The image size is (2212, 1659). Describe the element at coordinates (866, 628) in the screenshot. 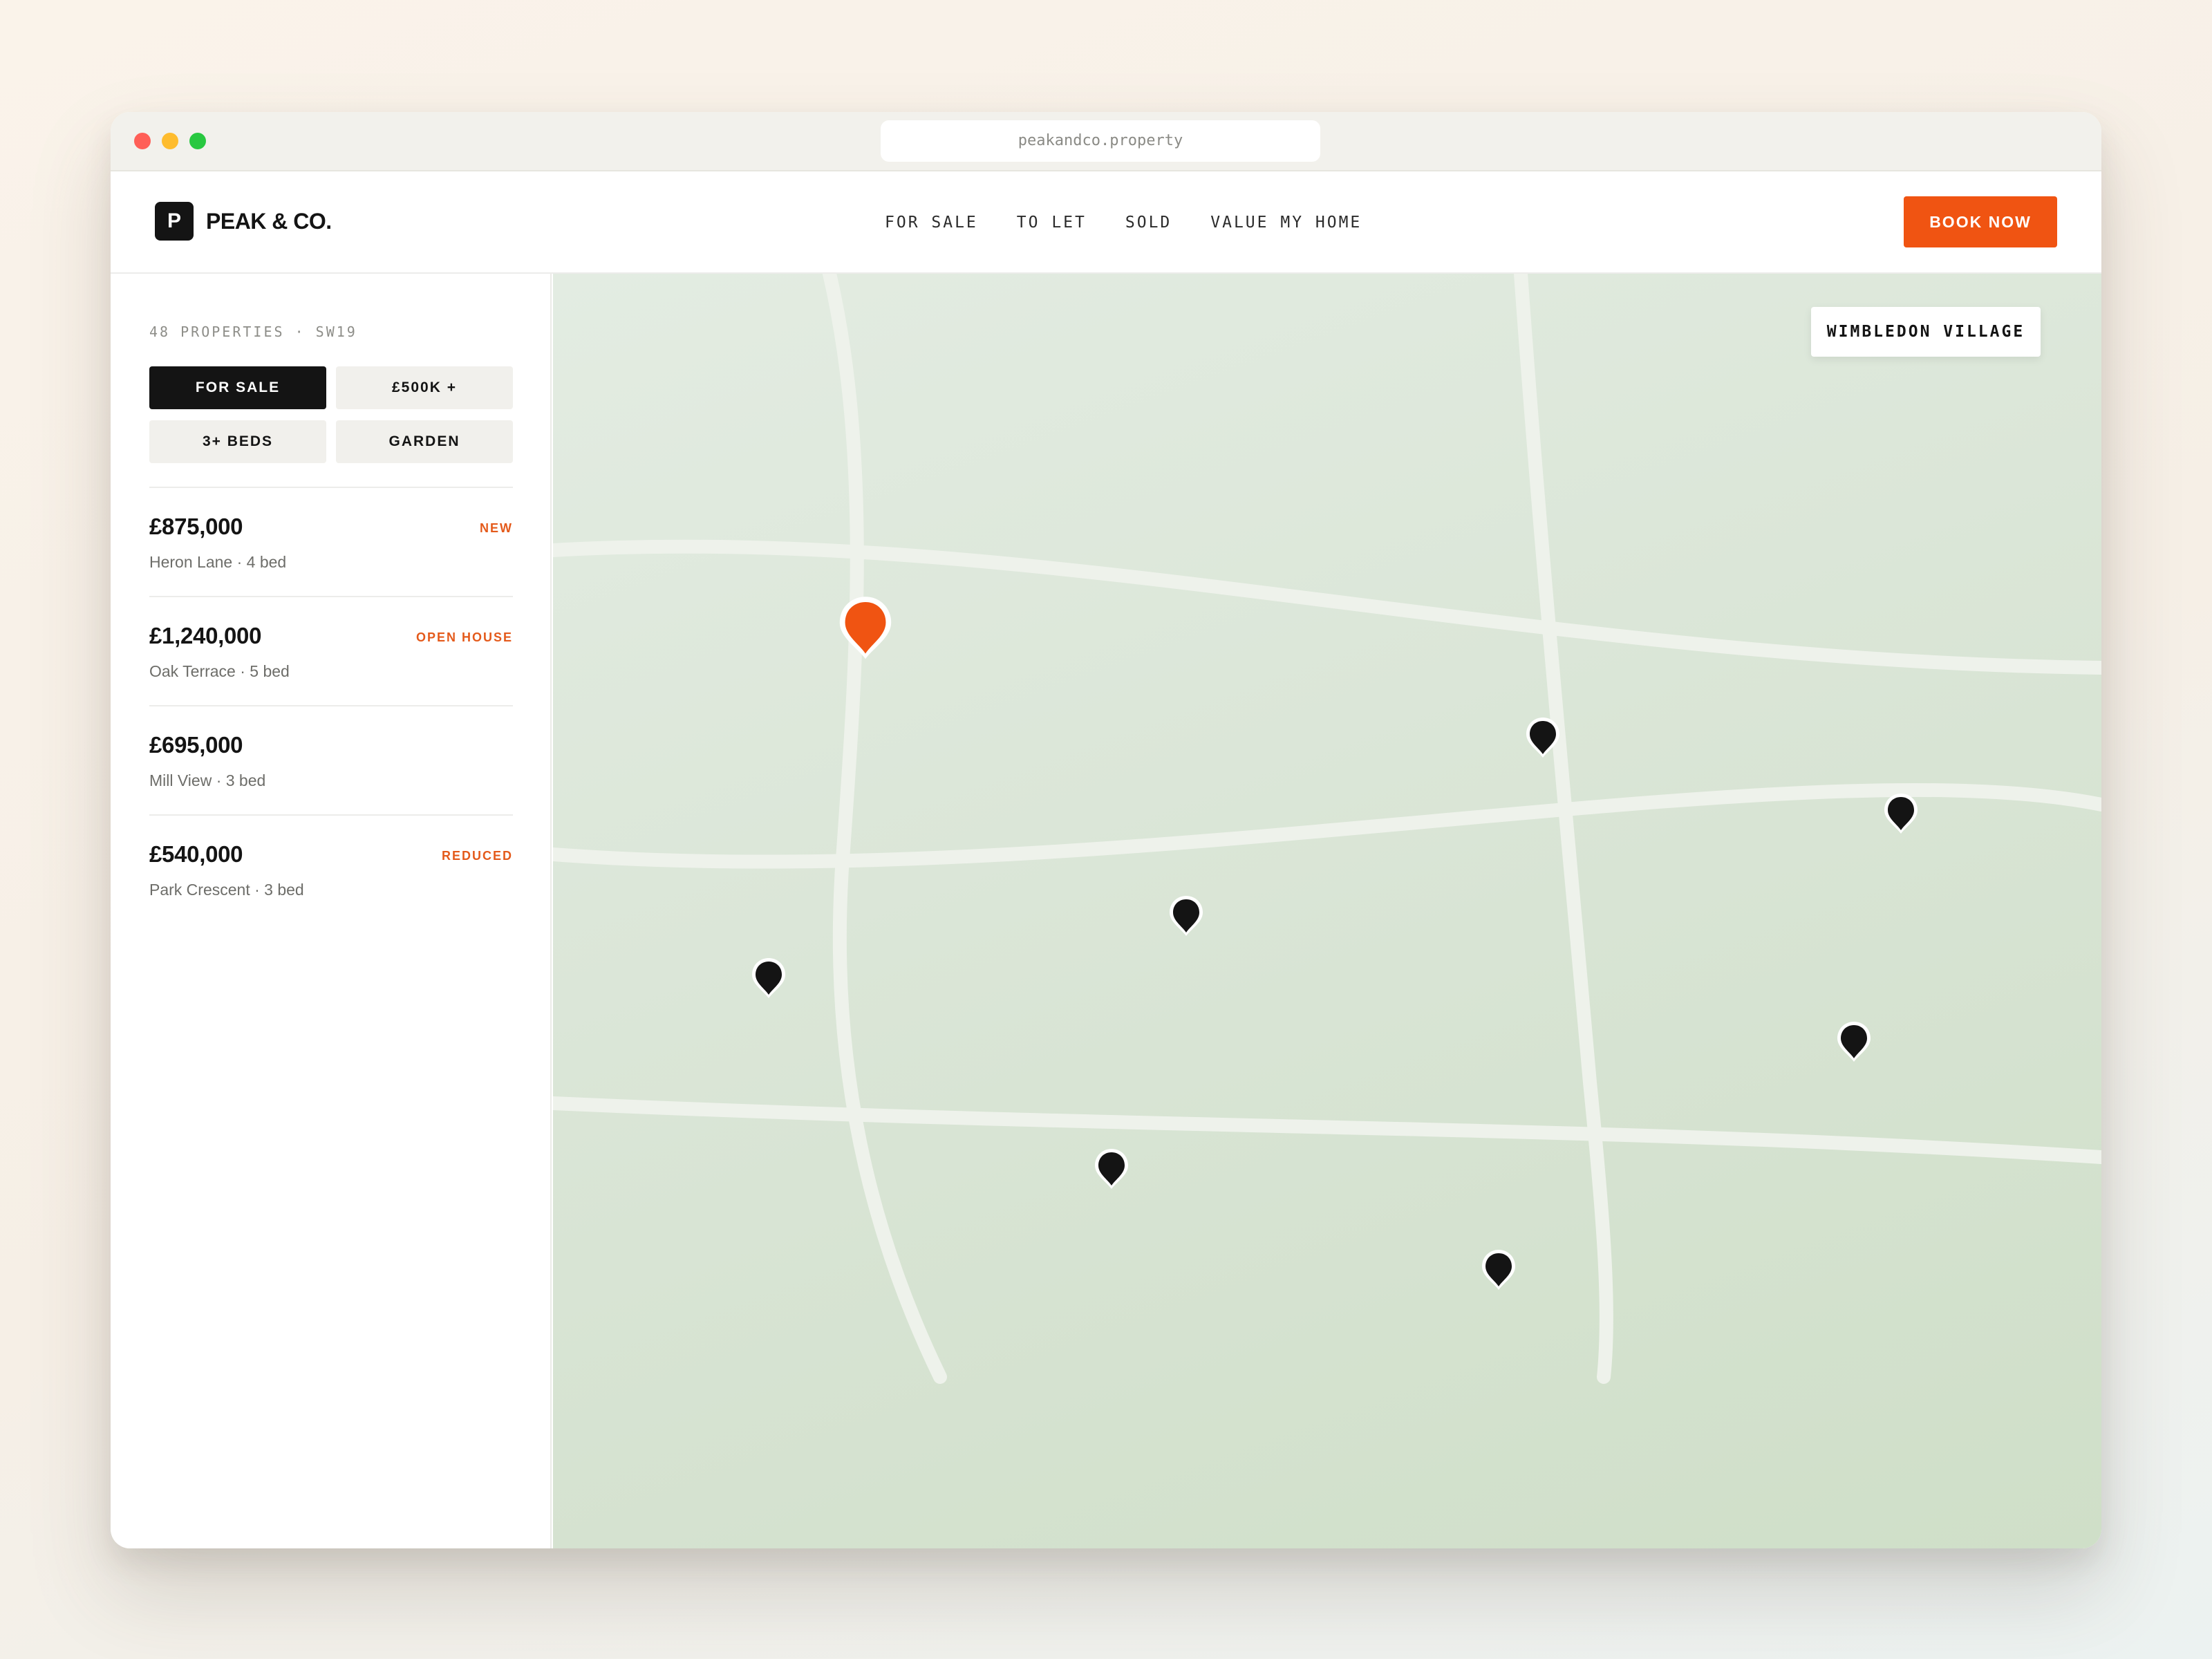

I see `map-pin-highlighted` at that location.